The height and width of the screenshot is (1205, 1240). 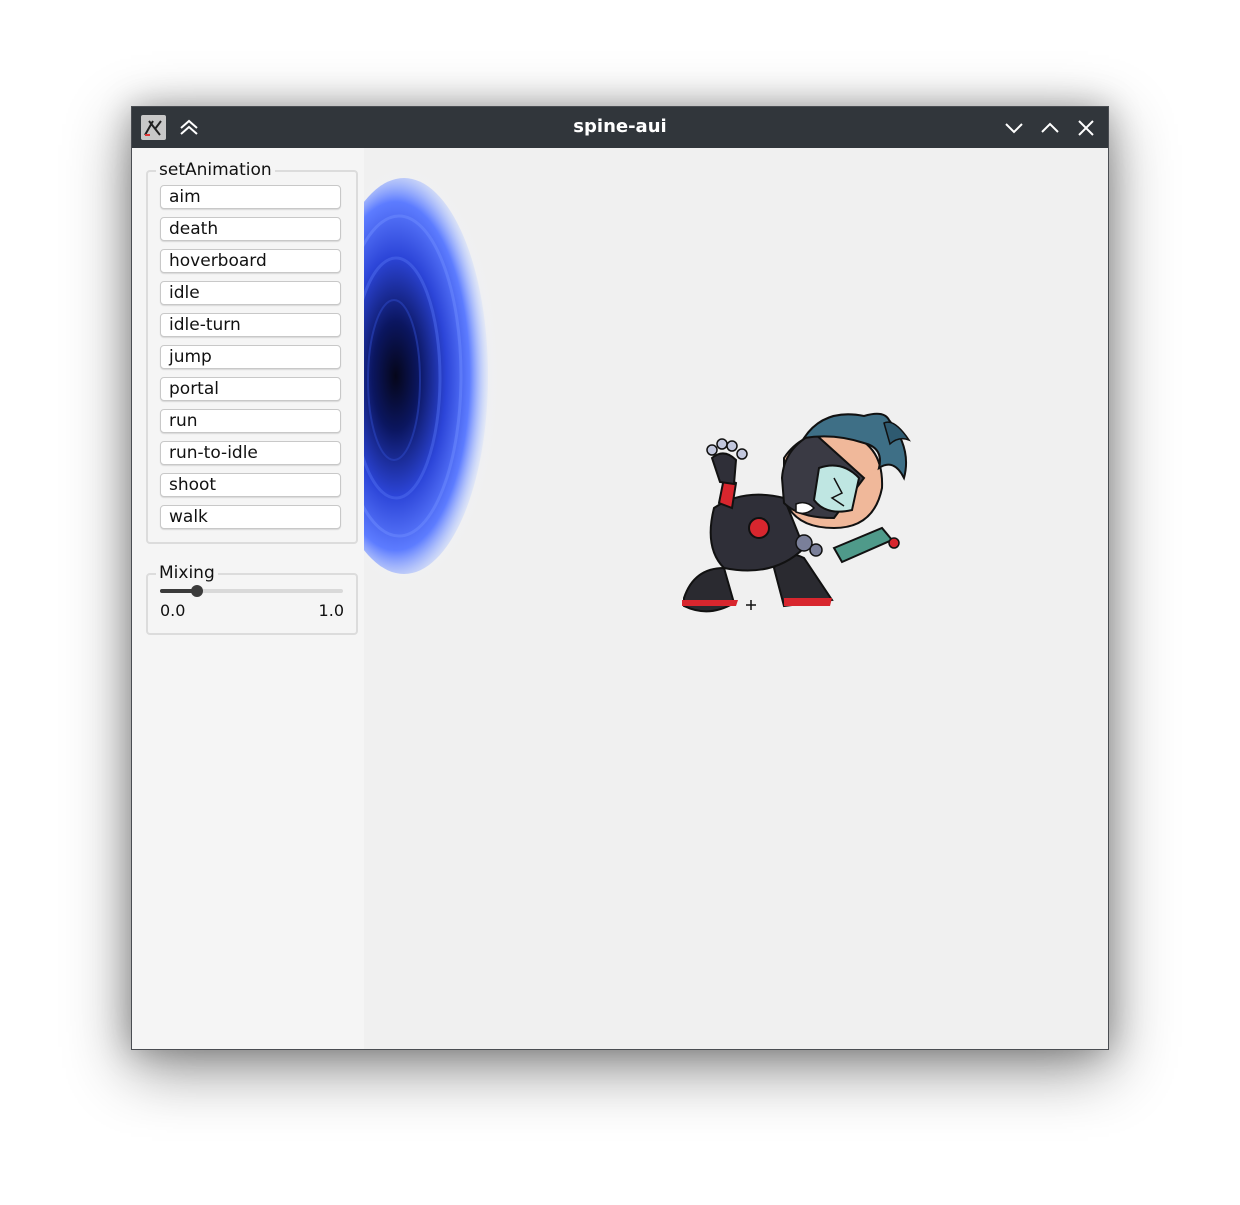 What do you see at coordinates (250, 421) in the screenshot?
I see `animation-button-run: run` at bounding box center [250, 421].